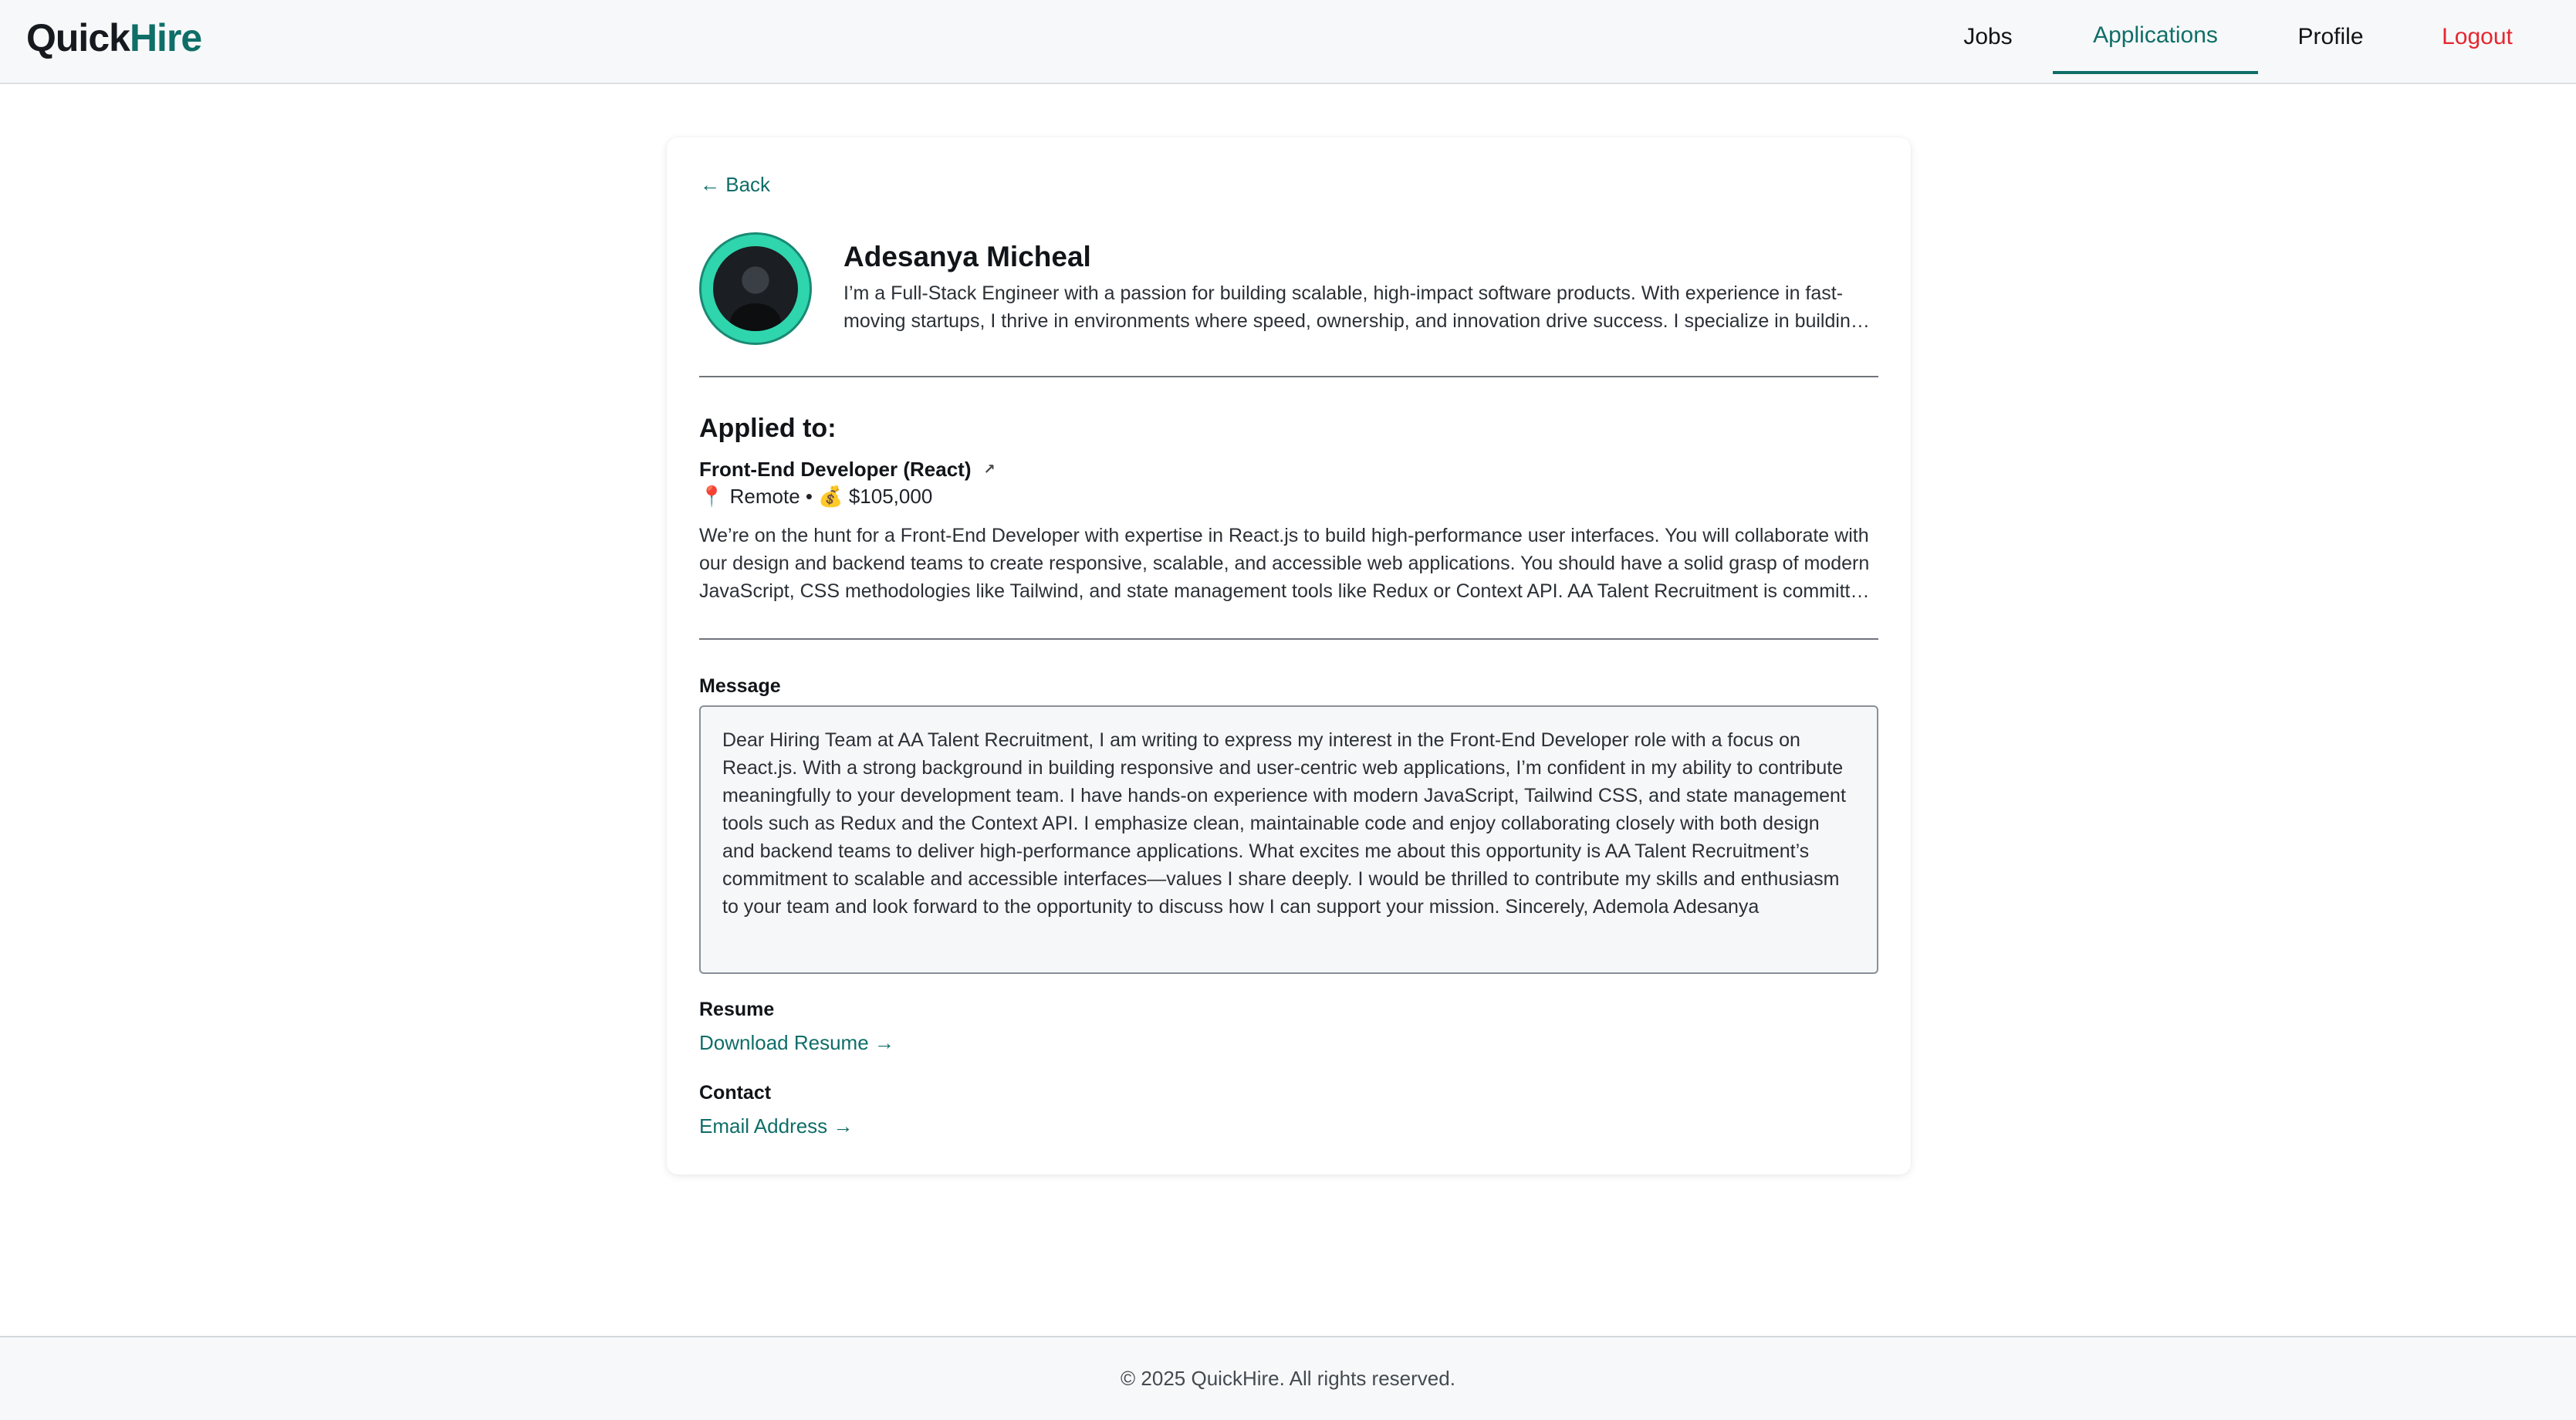  I want to click on job-title: Front-End Developer (React) ↗, so click(848, 470).